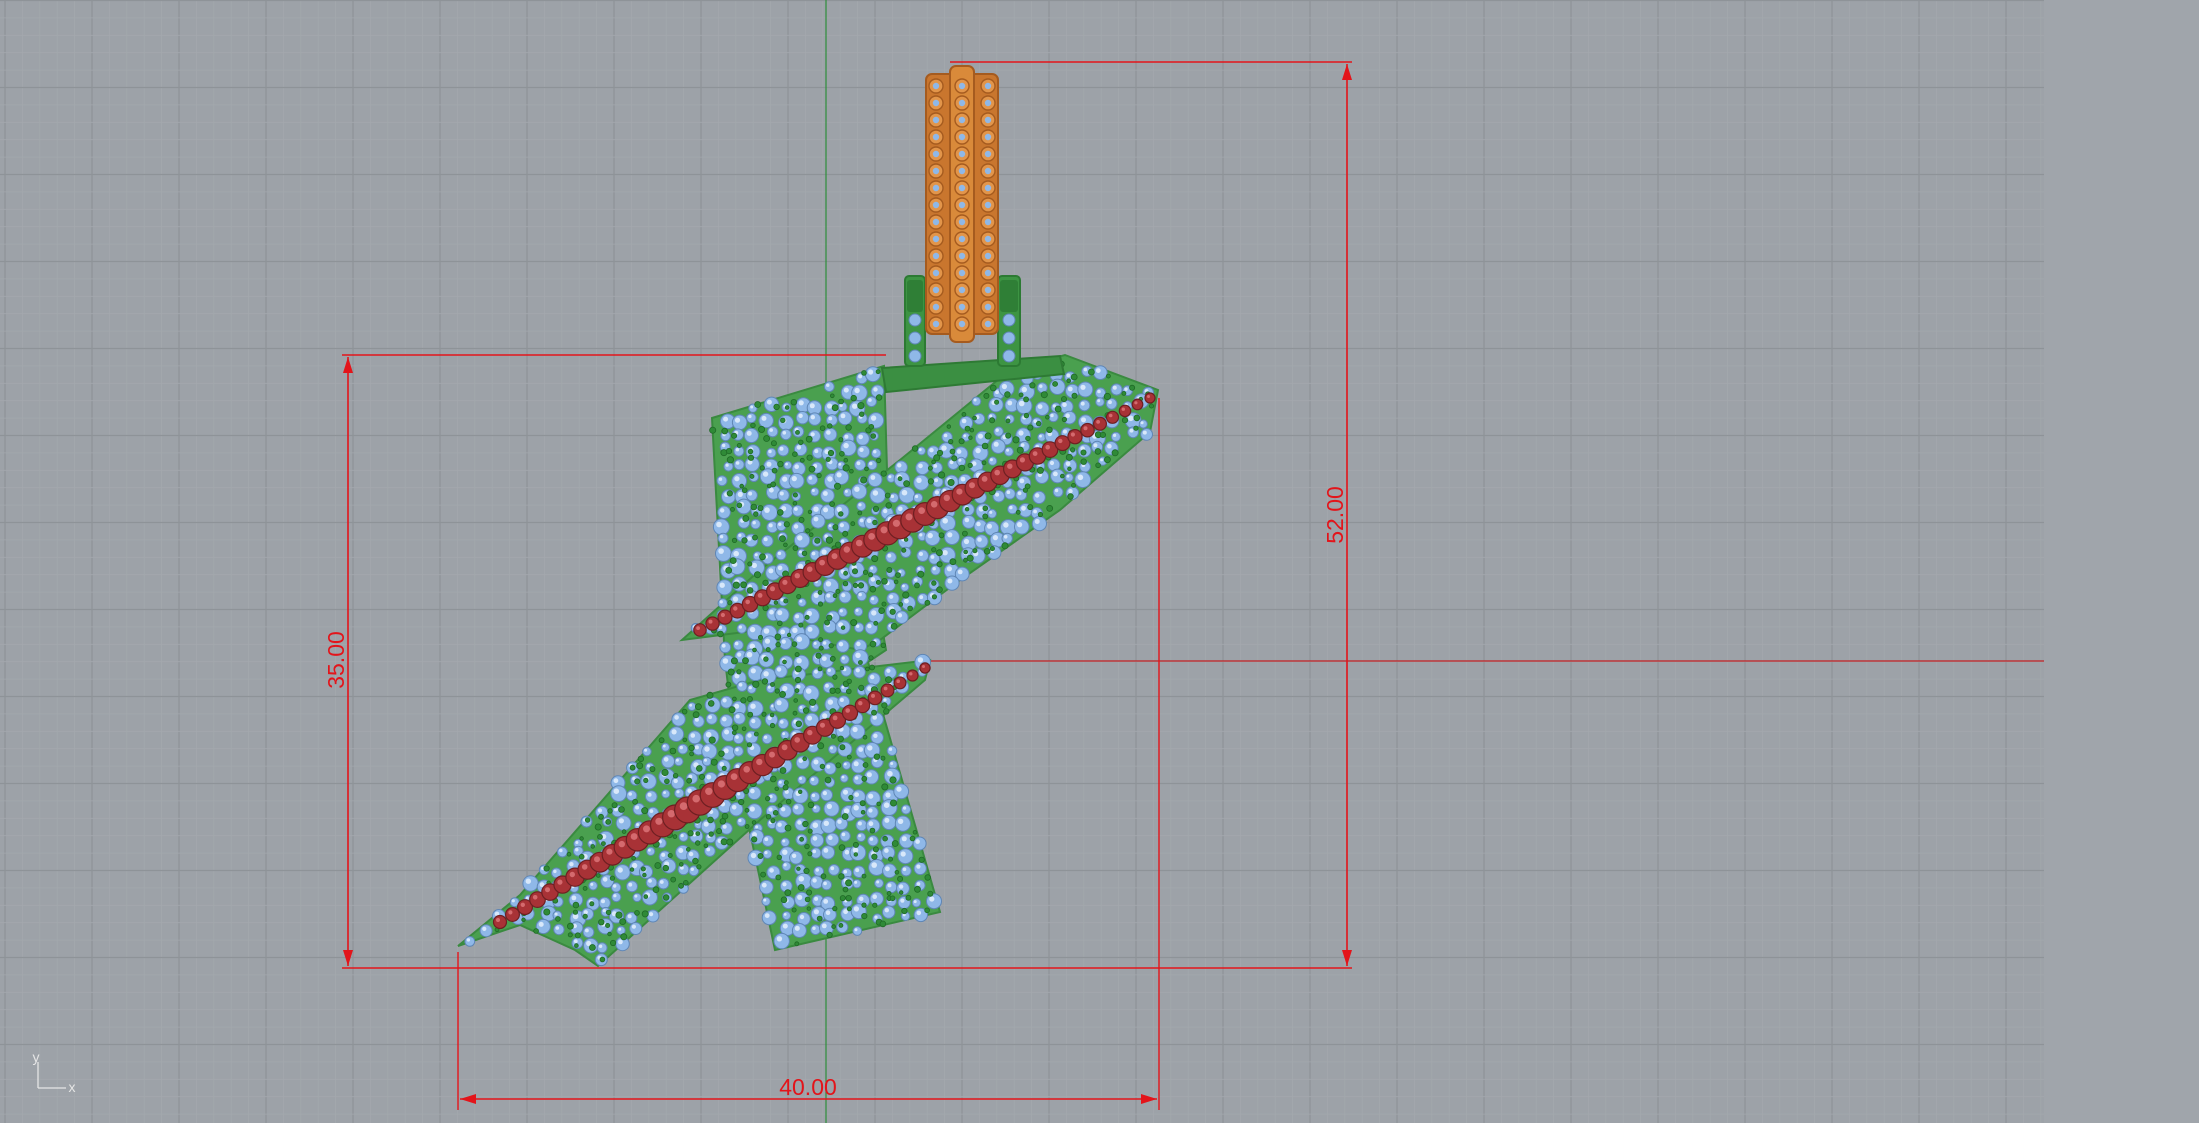 The height and width of the screenshot is (1123, 2199). What do you see at coordinates (1335, 515) in the screenshot?
I see `dimension-label-right-height: 52.00` at bounding box center [1335, 515].